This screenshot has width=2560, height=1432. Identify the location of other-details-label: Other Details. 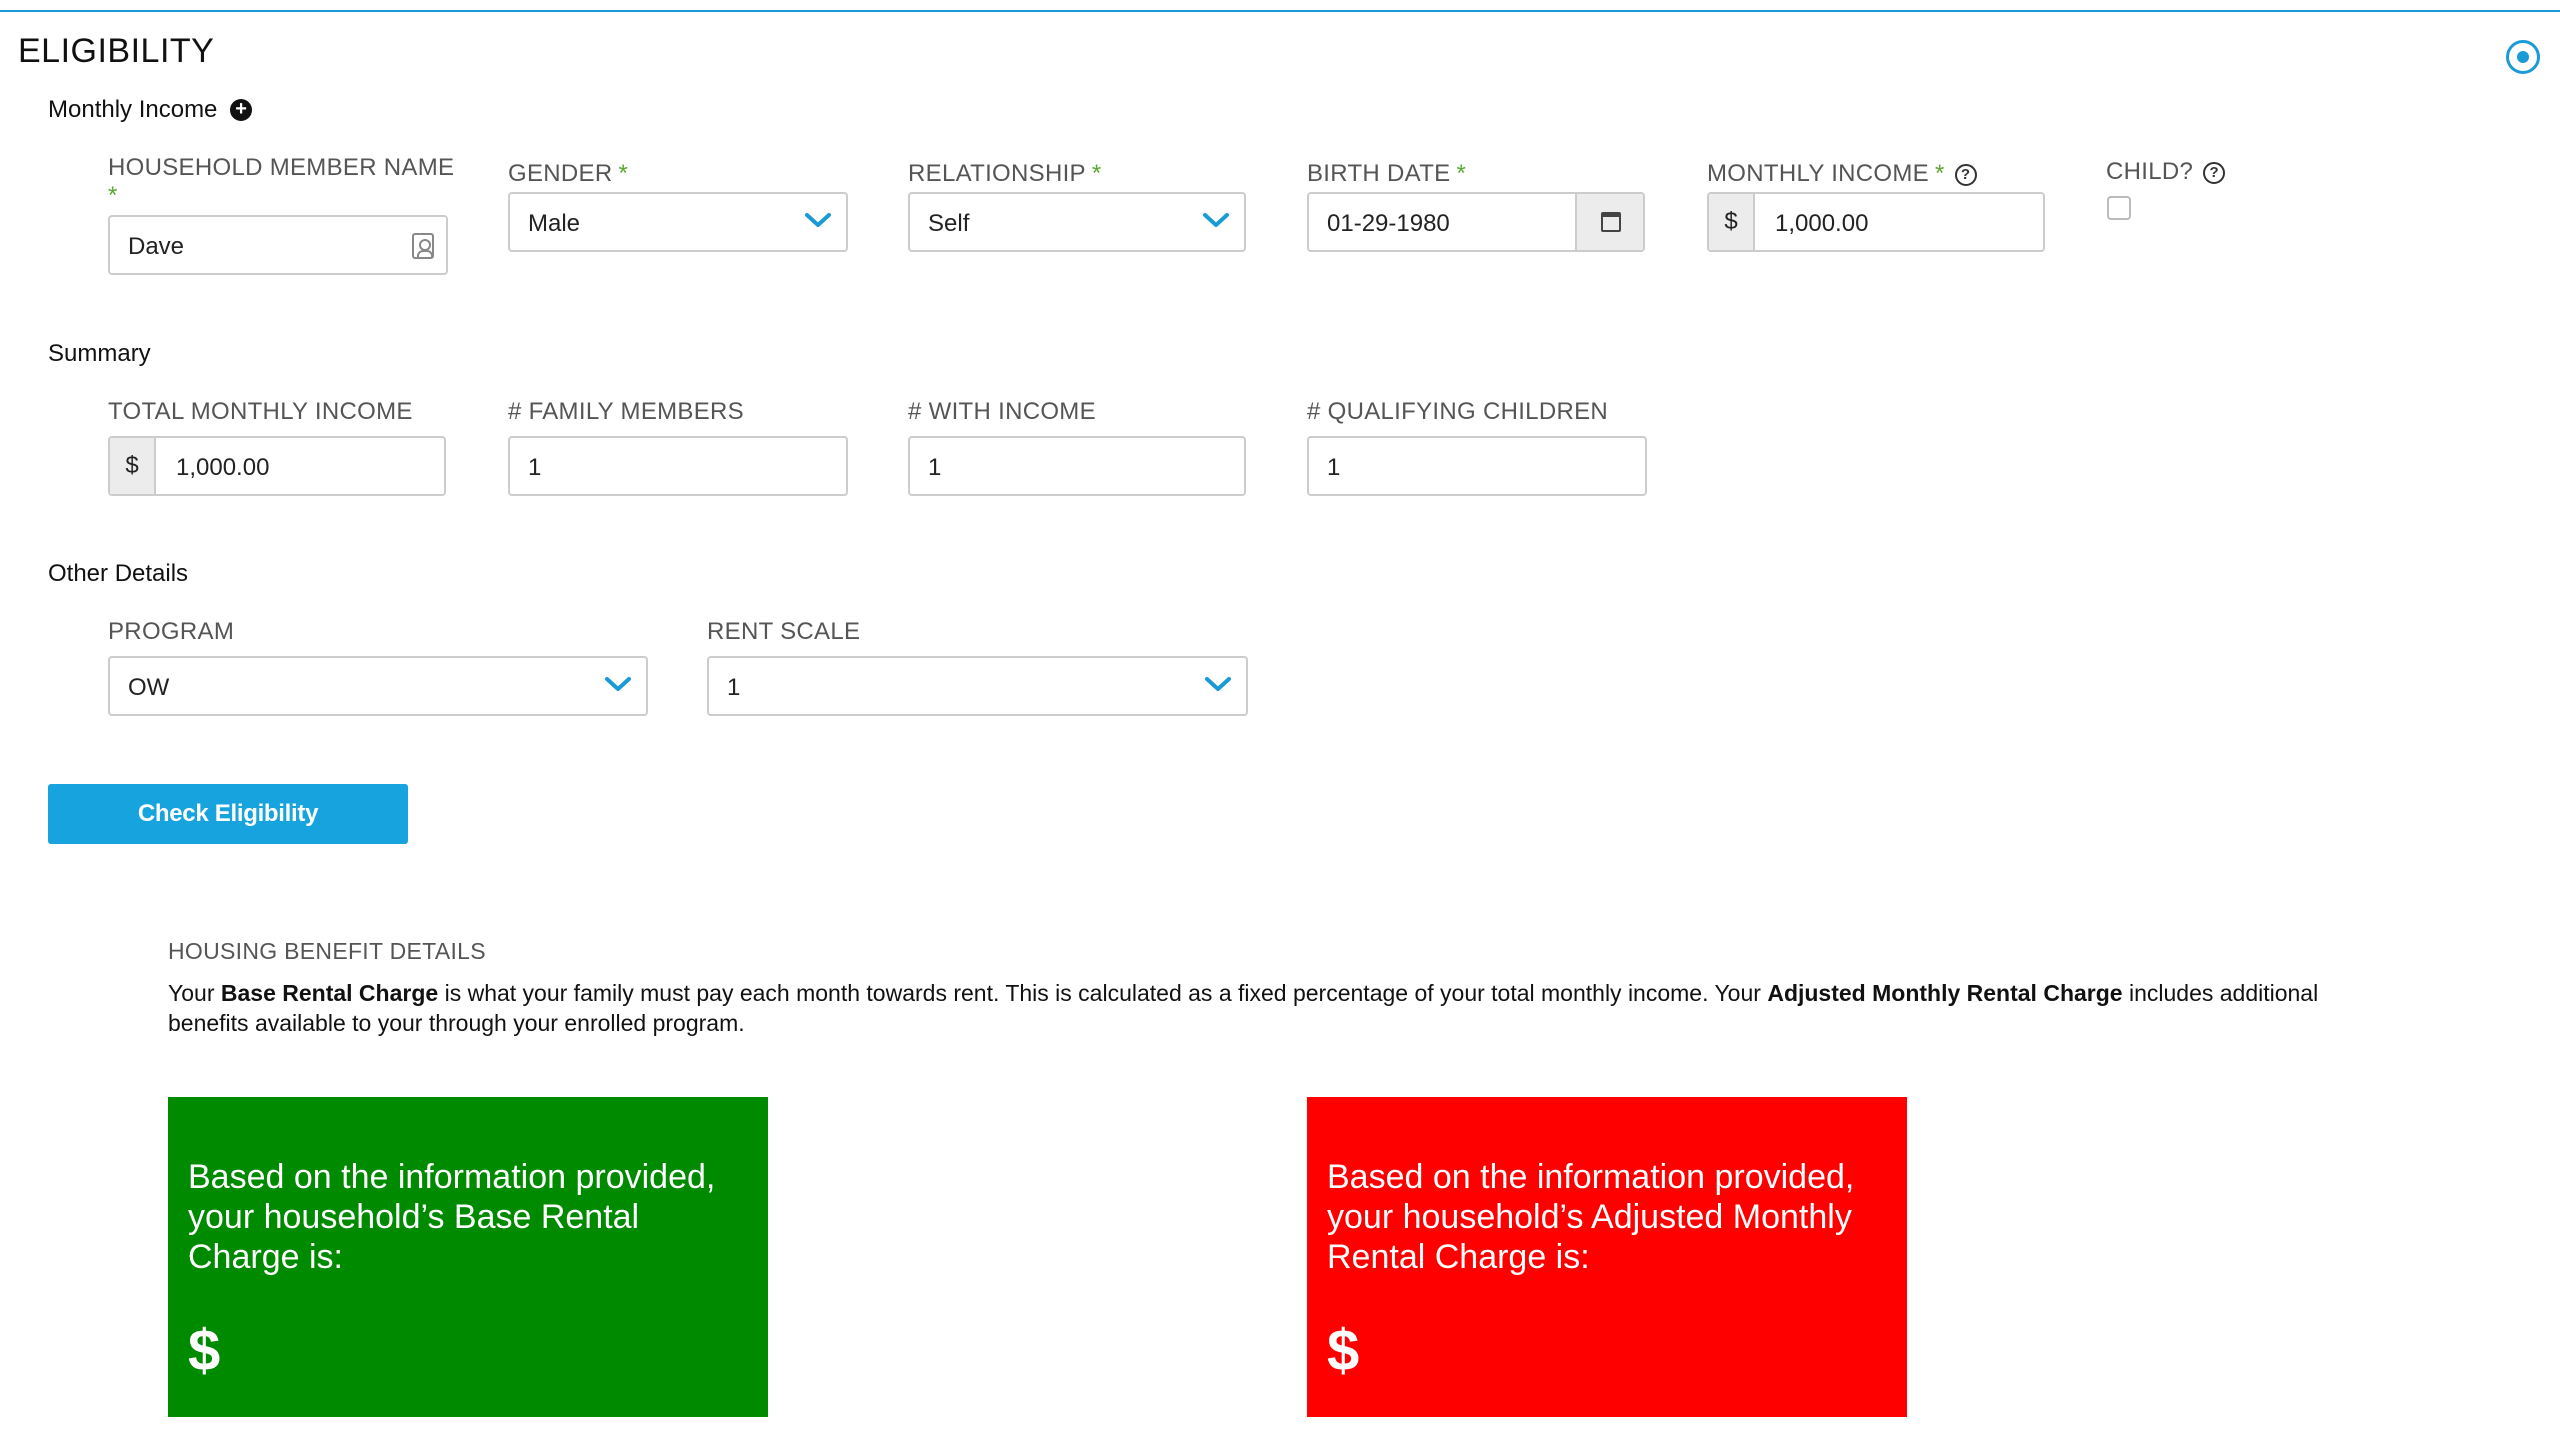
(118, 573).